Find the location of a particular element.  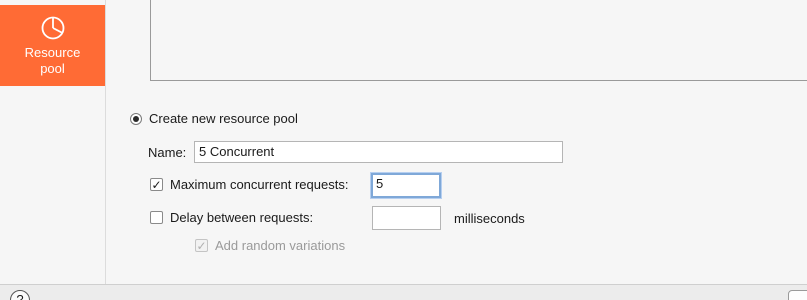

delay-unit-label: milliseconds is located at coordinates (489, 218).